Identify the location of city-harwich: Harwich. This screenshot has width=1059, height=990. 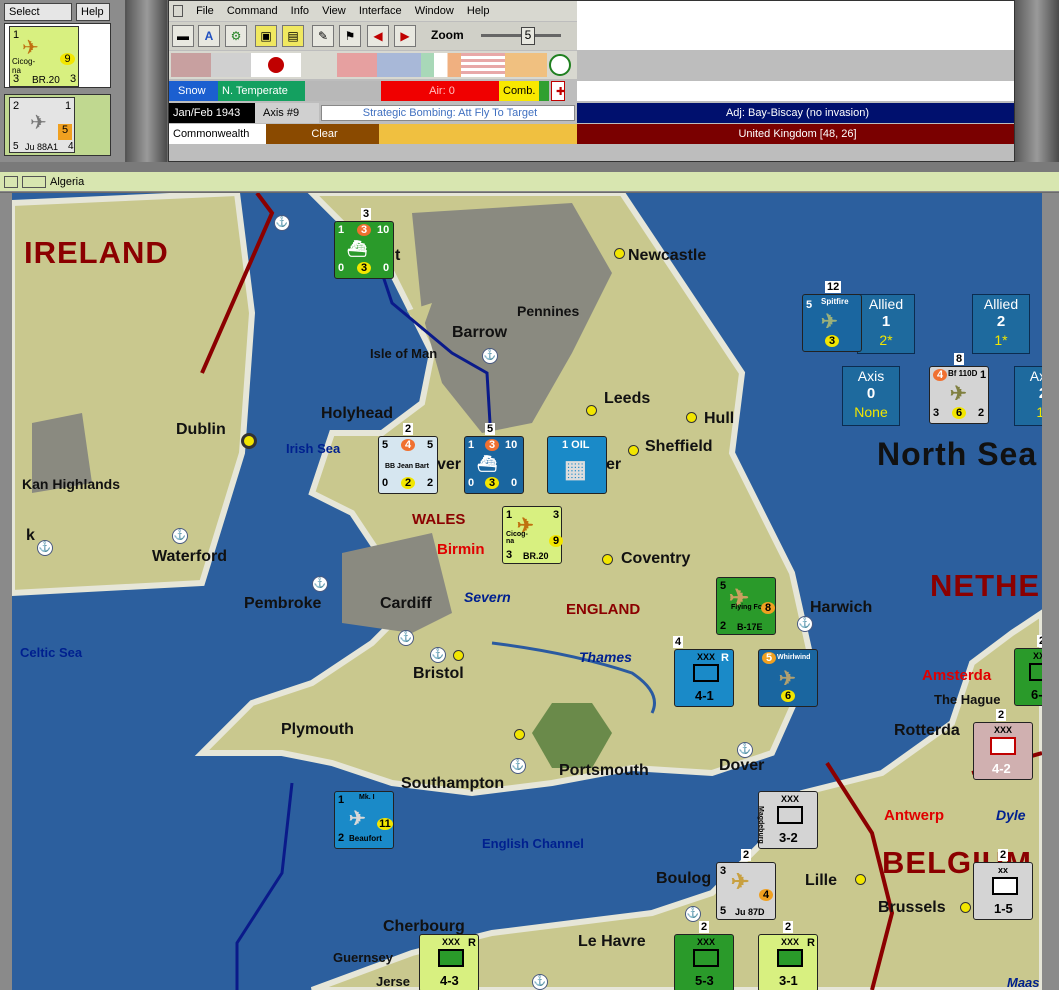
(841, 607).